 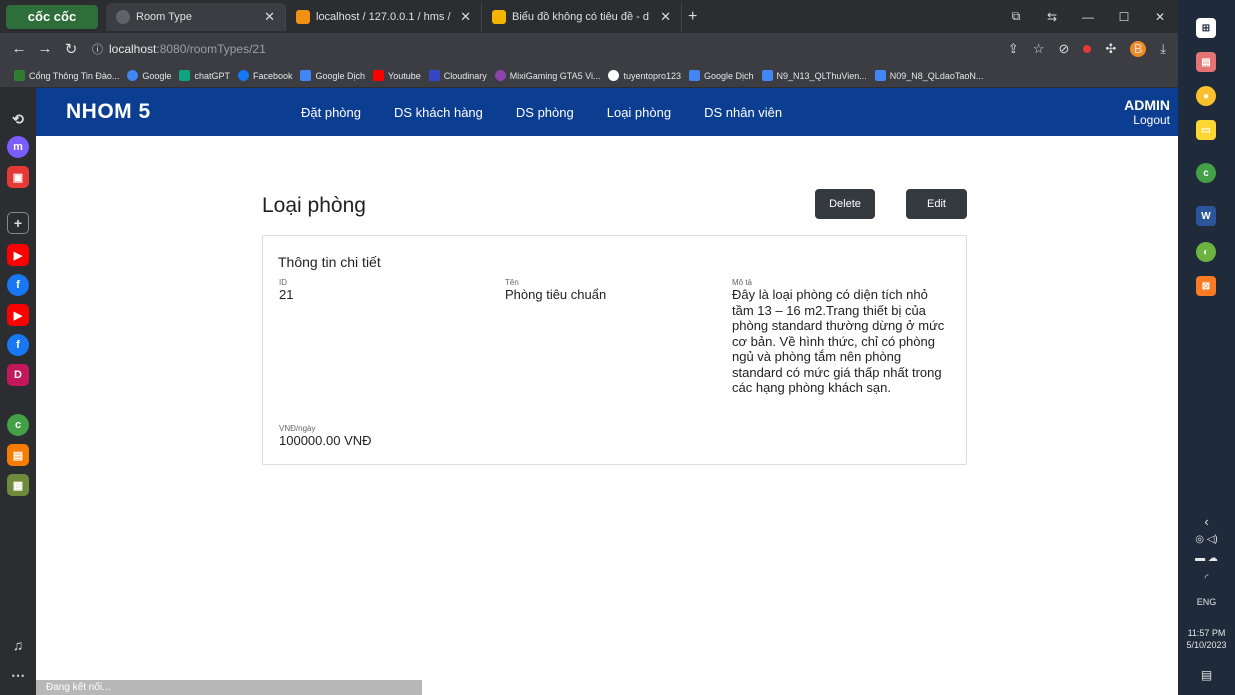 I want to click on share-icon: ⇪, so click(x=1013, y=49).